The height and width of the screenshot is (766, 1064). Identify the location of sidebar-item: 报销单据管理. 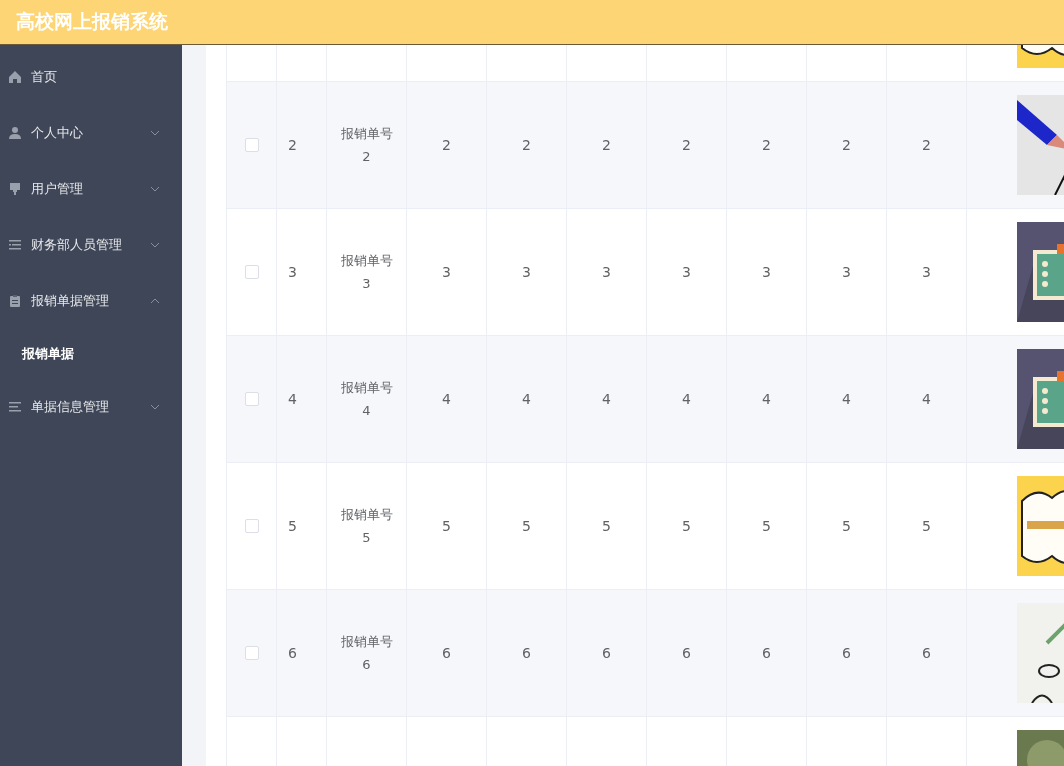
(91, 301).